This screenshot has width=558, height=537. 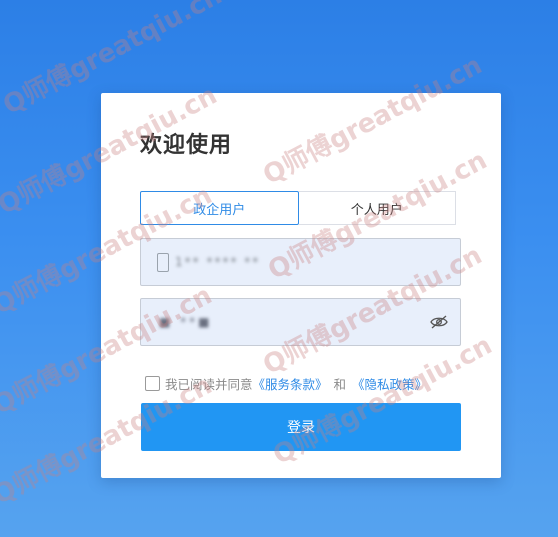 What do you see at coordinates (186, 322) in the screenshot?
I see `password-value: ■ **■` at bounding box center [186, 322].